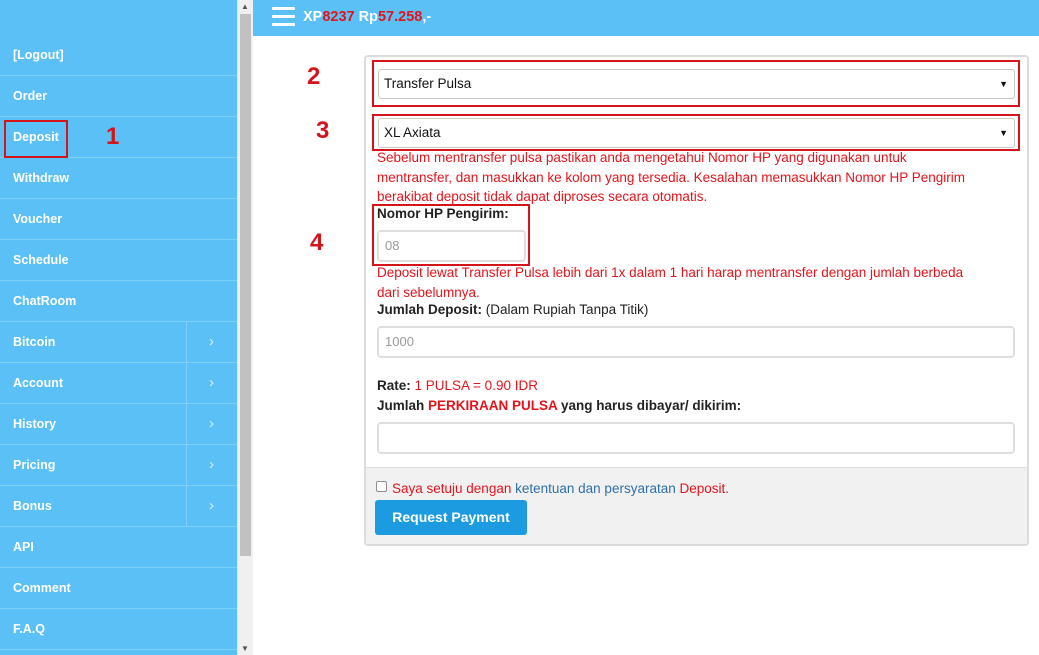 The height and width of the screenshot is (655, 1039). What do you see at coordinates (118, 629) in the screenshot?
I see `sidebar-item-f-a-q: F.A.Q` at bounding box center [118, 629].